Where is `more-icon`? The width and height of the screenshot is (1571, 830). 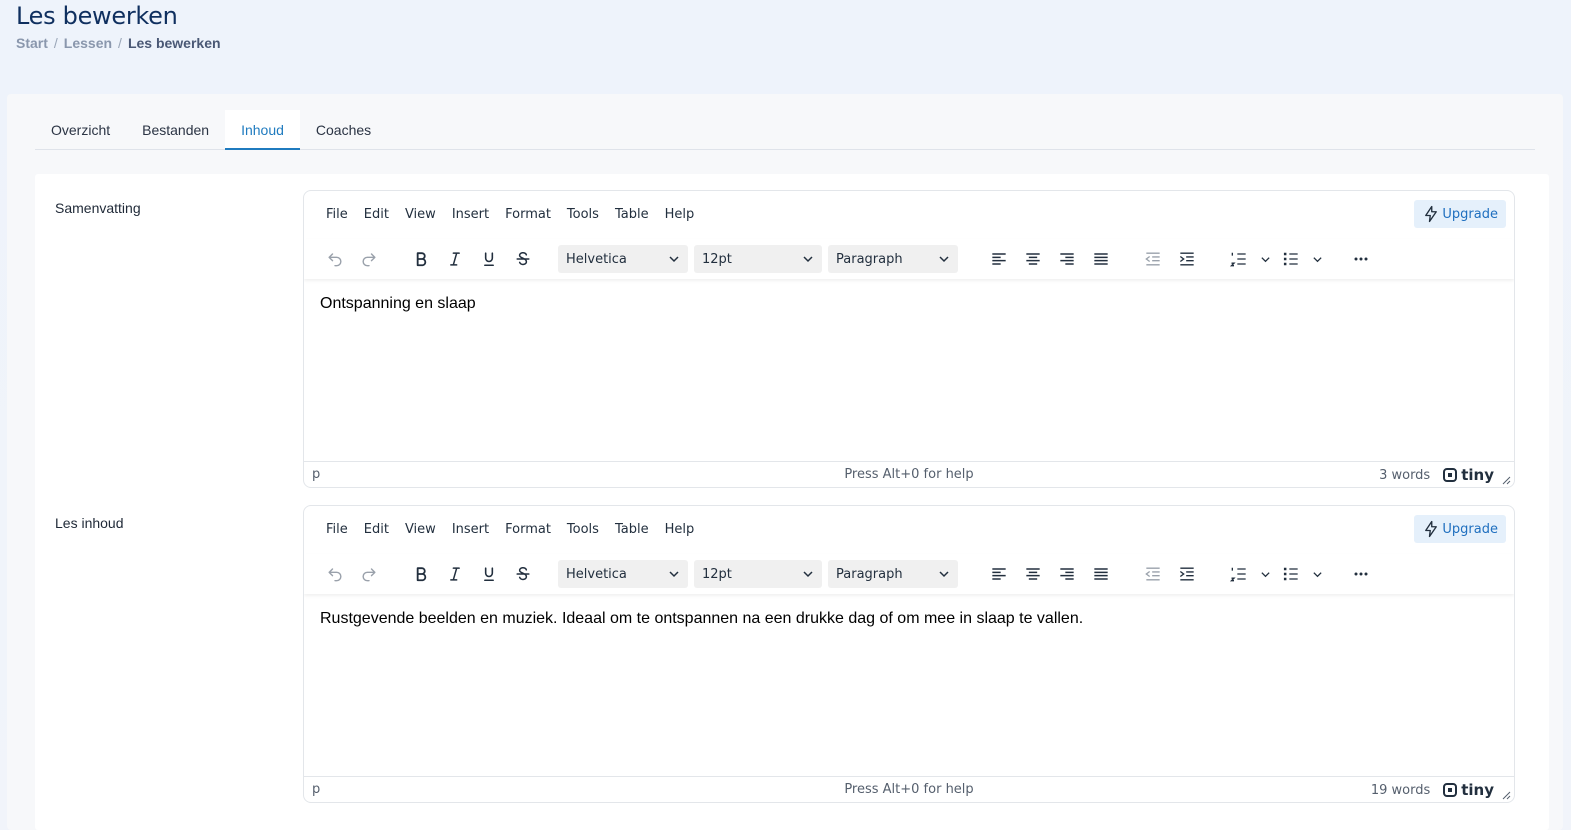
more-icon is located at coordinates (1361, 574).